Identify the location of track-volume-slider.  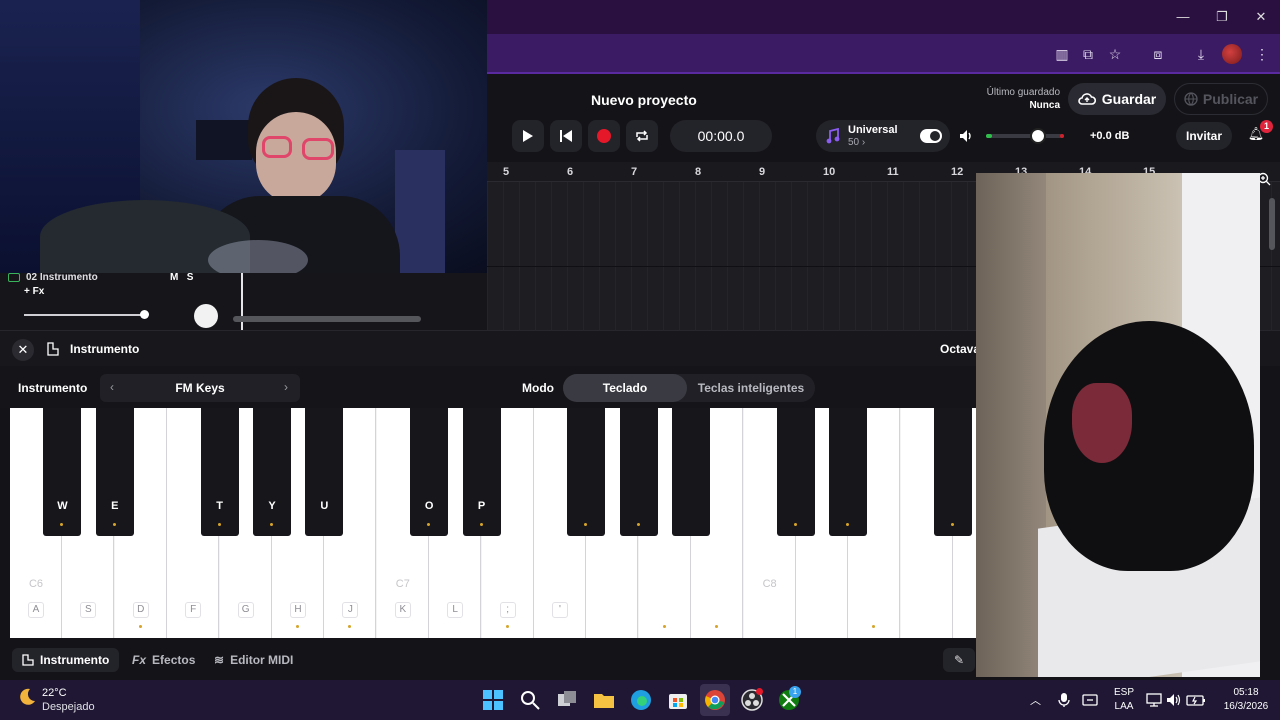
(85, 315).